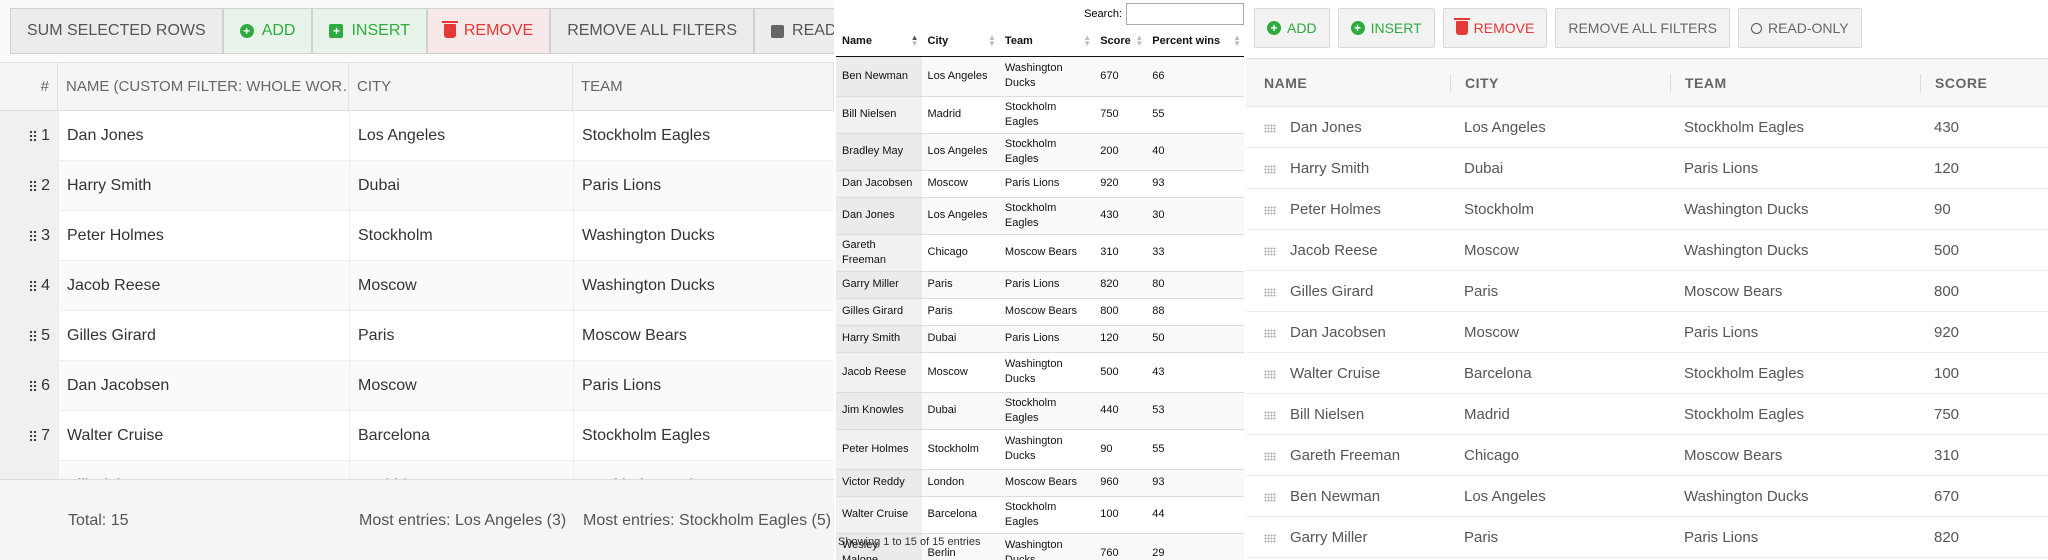  I want to click on table-row: Dan Jacobsen Moscow Paris Lions 920 93, so click(1040, 183).